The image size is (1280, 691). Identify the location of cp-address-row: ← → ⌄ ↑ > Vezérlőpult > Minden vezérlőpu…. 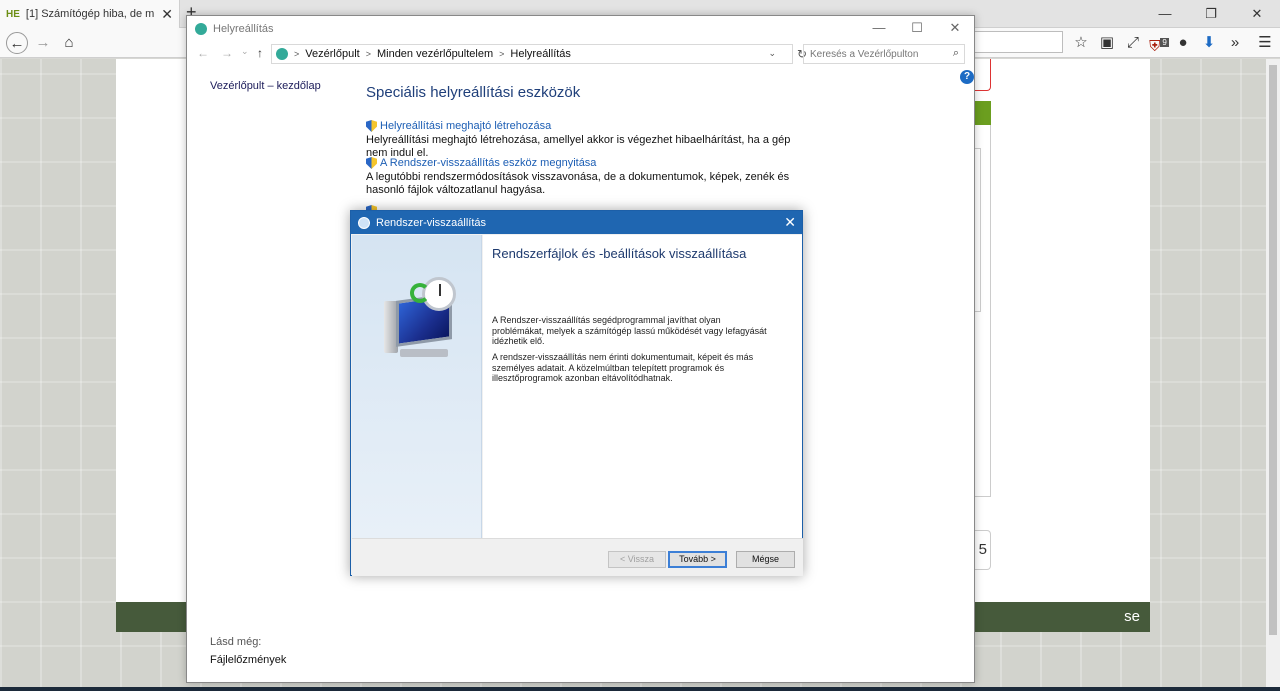
(580, 54).